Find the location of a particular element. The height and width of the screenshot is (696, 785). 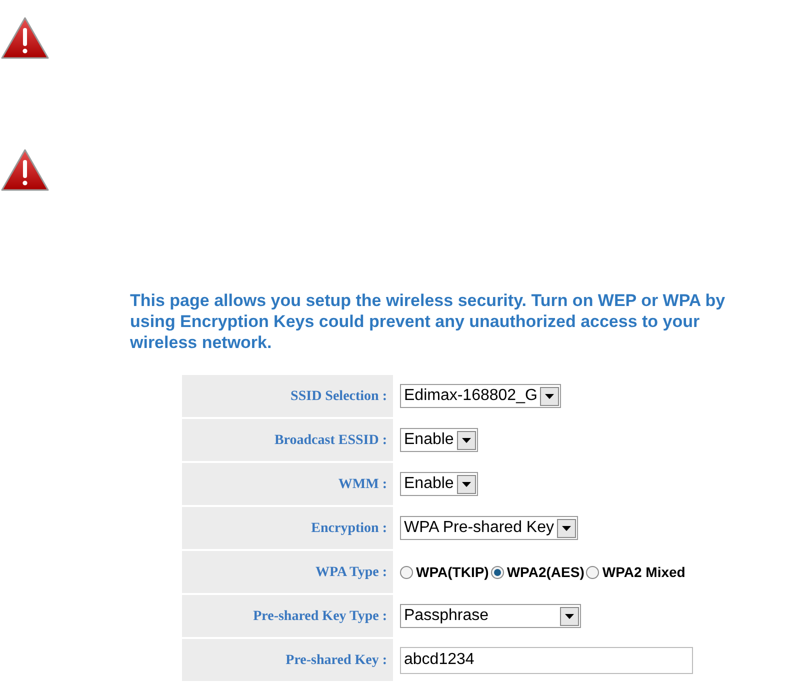

field-label: Broadcast ESSID : is located at coordinates (287, 440).